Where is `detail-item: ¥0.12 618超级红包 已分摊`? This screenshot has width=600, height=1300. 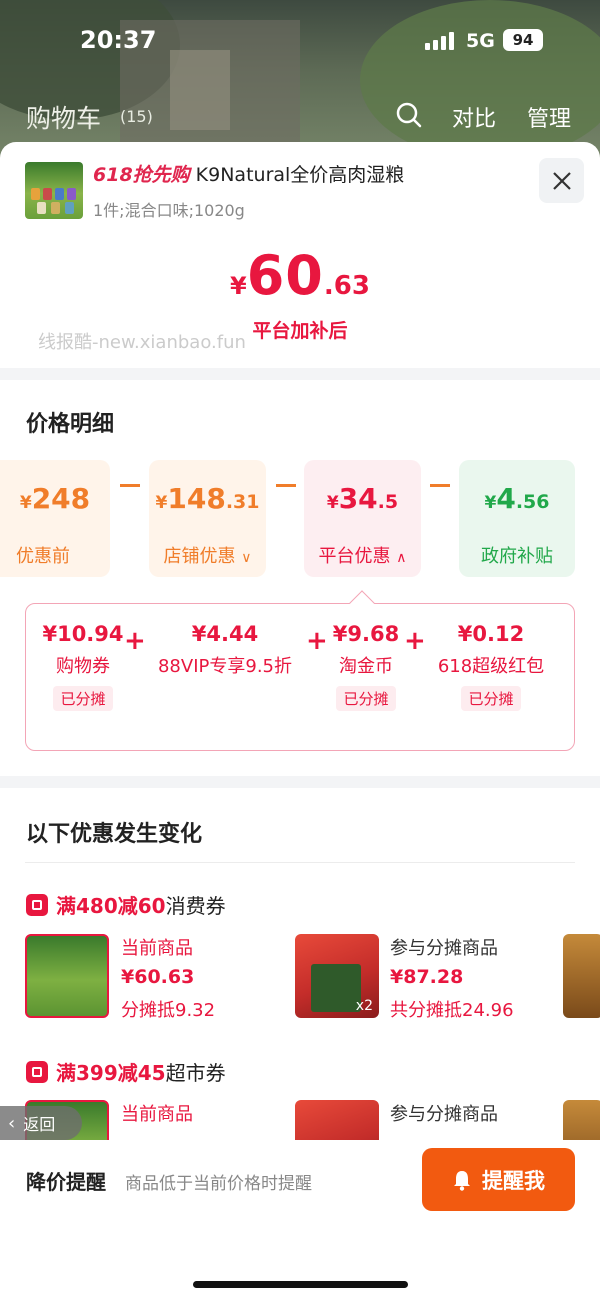
detail-item: ¥0.12 618超级红包 已分摊 is located at coordinates (491, 666).